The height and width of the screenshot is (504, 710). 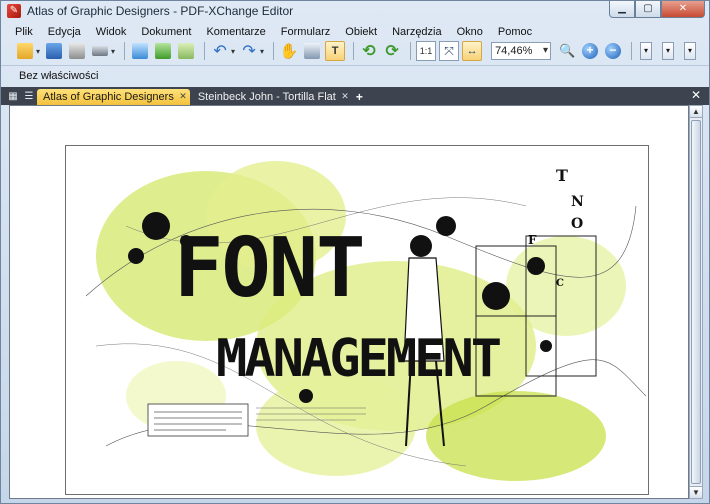 What do you see at coordinates (266, 97) in the screenshot?
I see `tab-steinbeck-label: Steinbeck John - Tortilla Flat` at bounding box center [266, 97].